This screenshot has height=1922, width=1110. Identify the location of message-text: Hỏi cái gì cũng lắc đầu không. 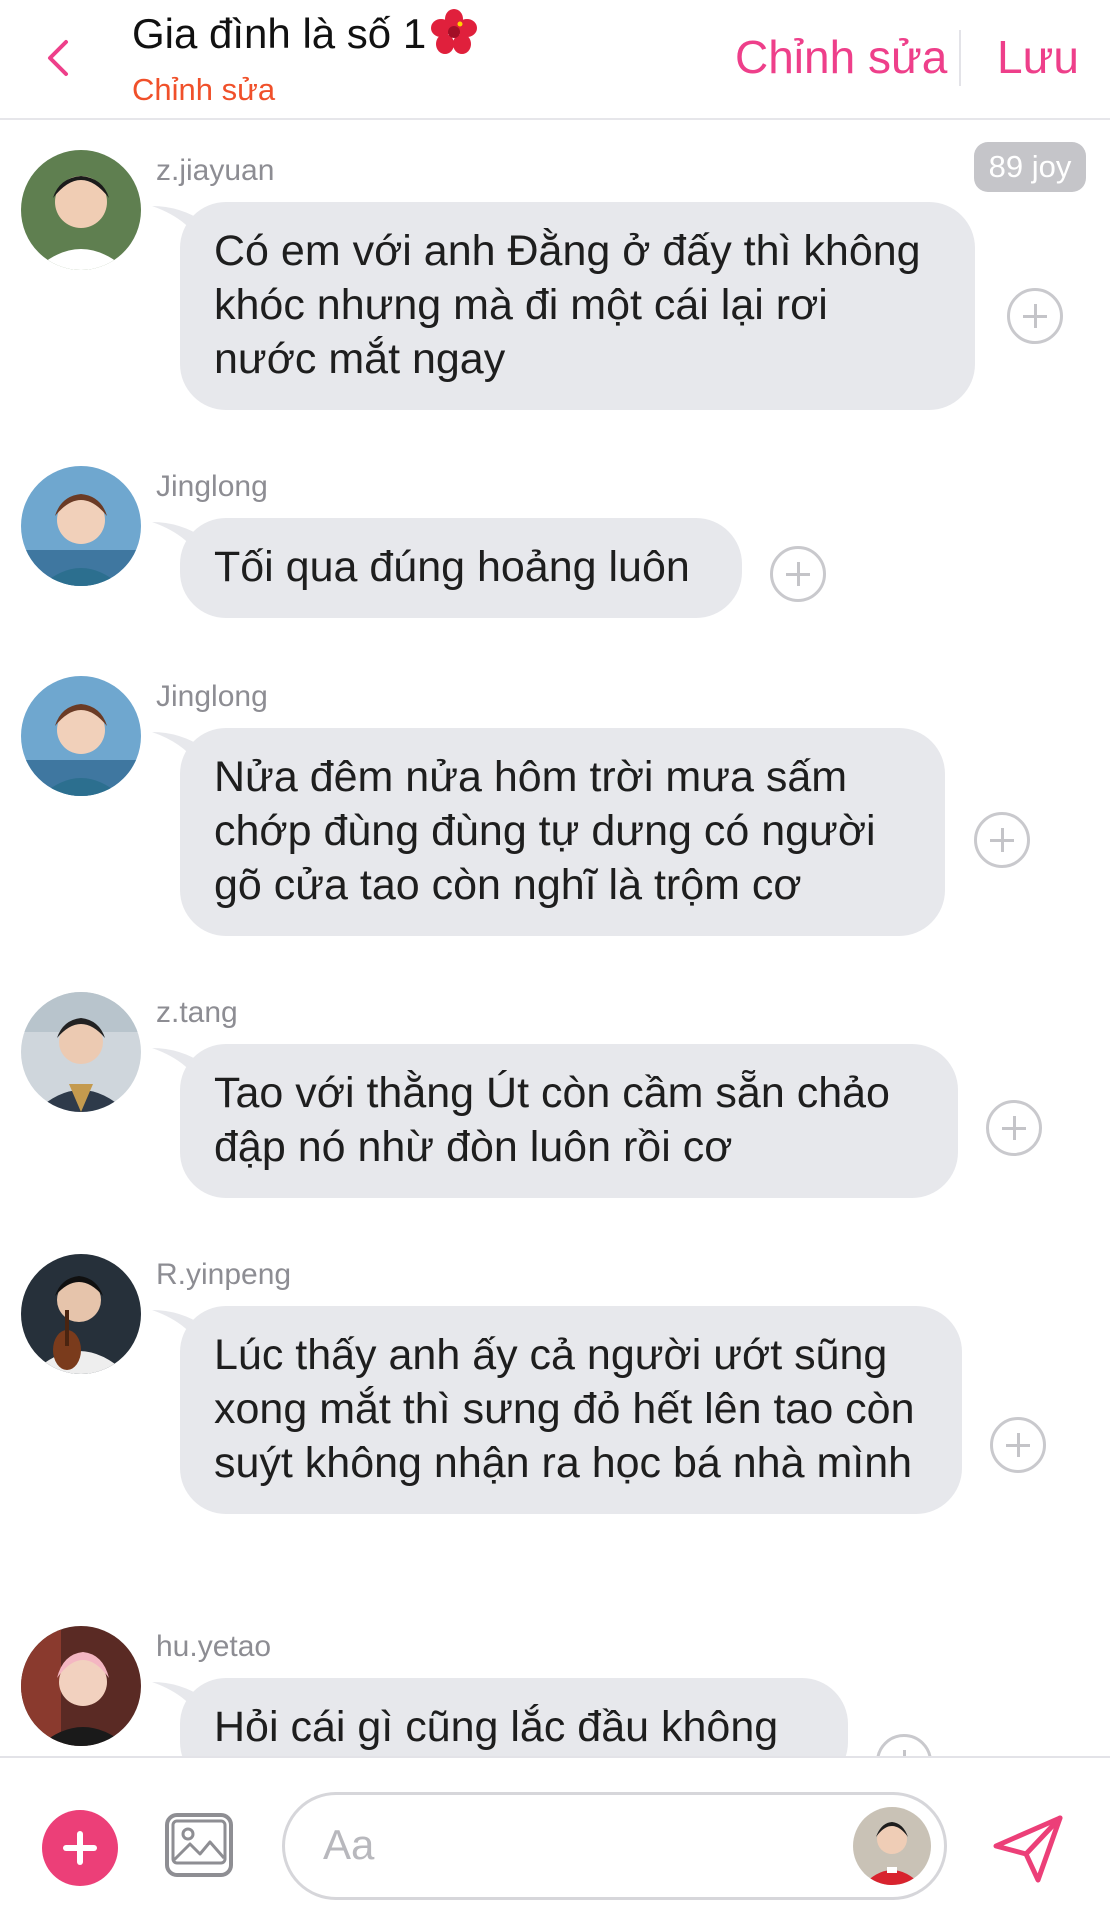
(496, 1727).